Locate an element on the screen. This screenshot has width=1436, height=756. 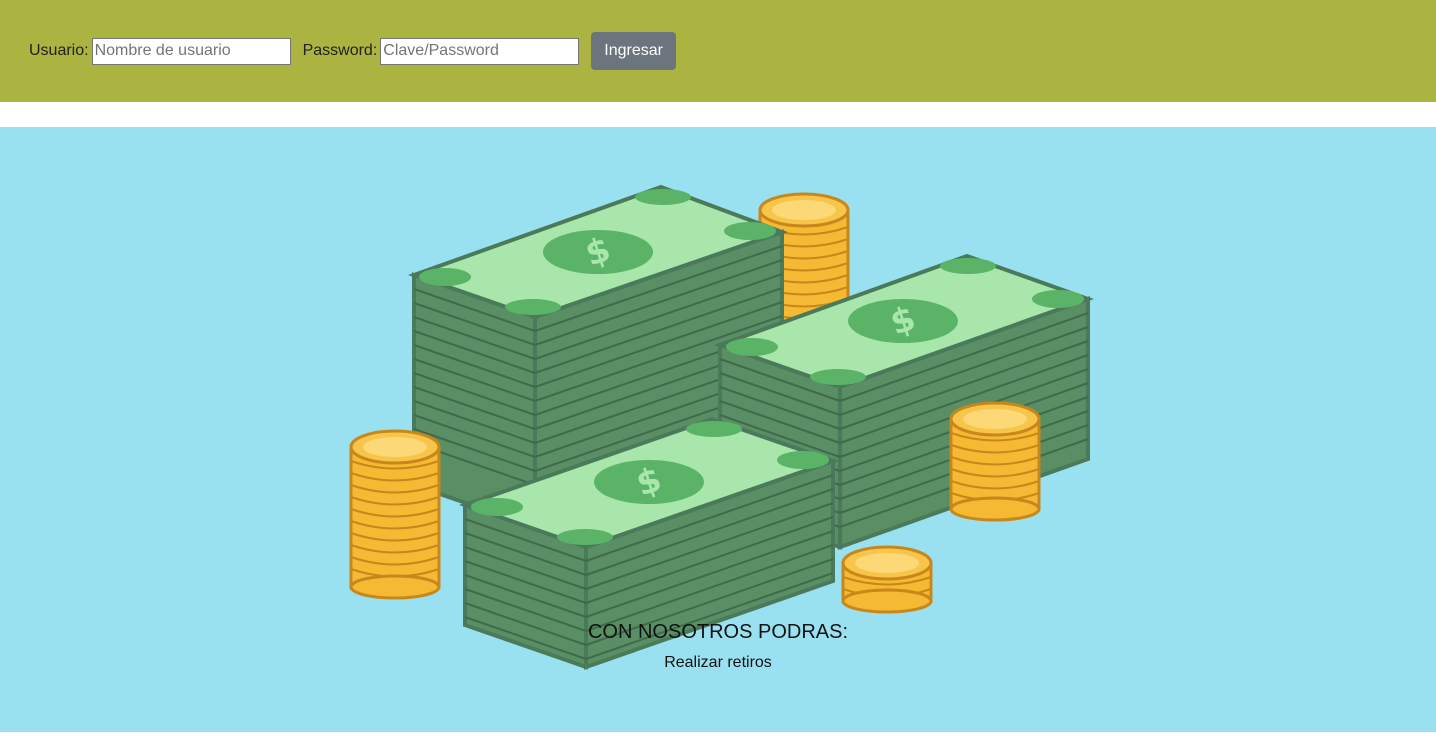
login-form: Usuario: Password: Ingresar is located at coordinates (352, 51).